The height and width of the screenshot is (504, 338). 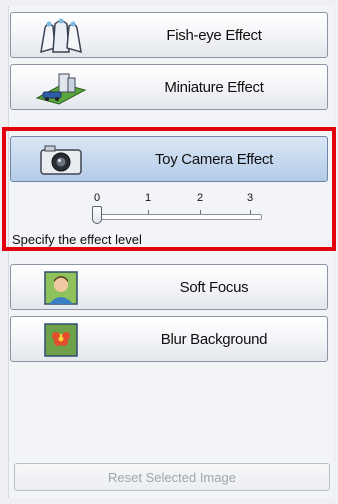 I want to click on fisheye-effect-button: Fish-eye Effect, so click(x=169, y=35).